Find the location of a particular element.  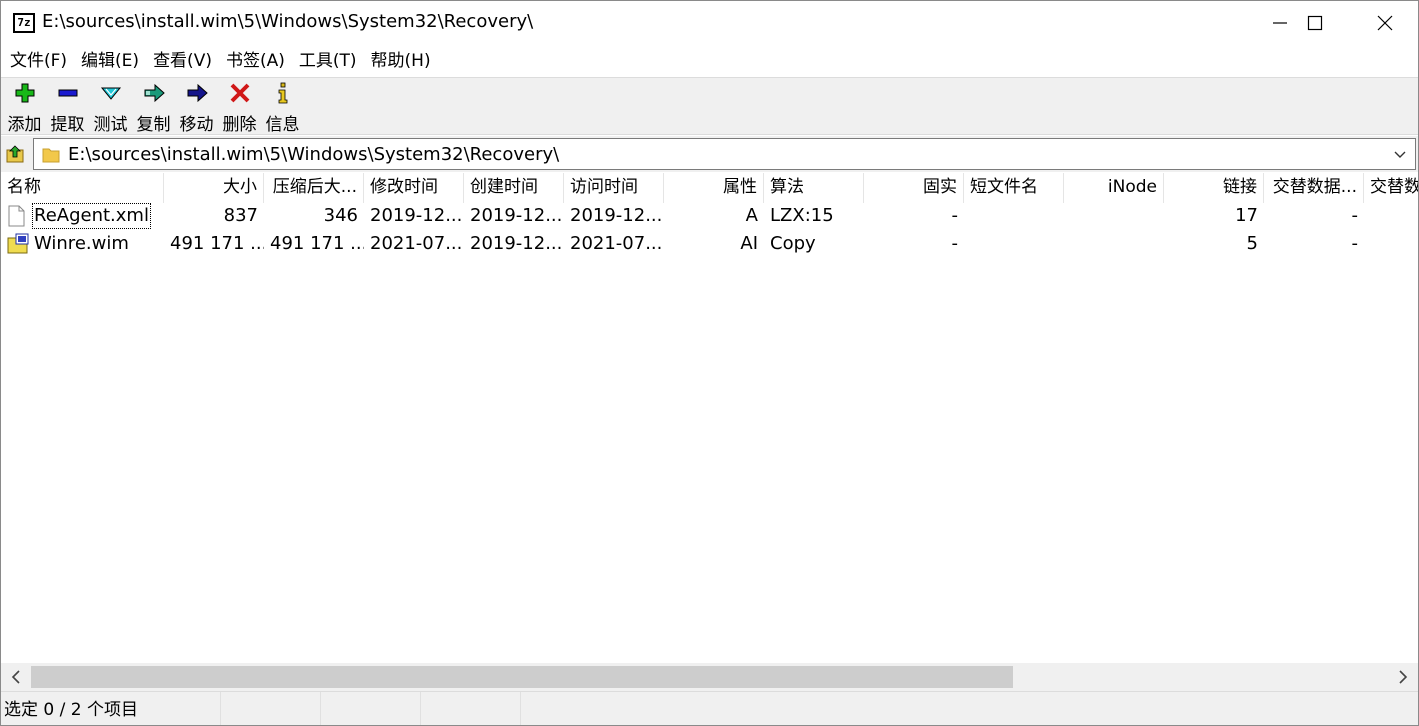

attributes-cell: A is located at coordinates (751, 215).